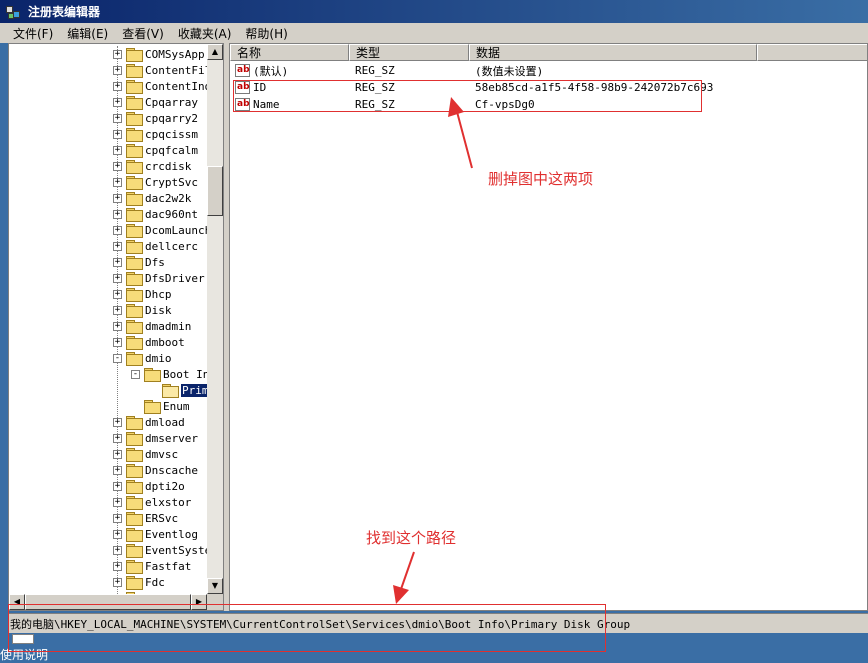 The width and height of the screenshot is (868, 663). I want to click on tree-item: + Disk, so click(142, 310).